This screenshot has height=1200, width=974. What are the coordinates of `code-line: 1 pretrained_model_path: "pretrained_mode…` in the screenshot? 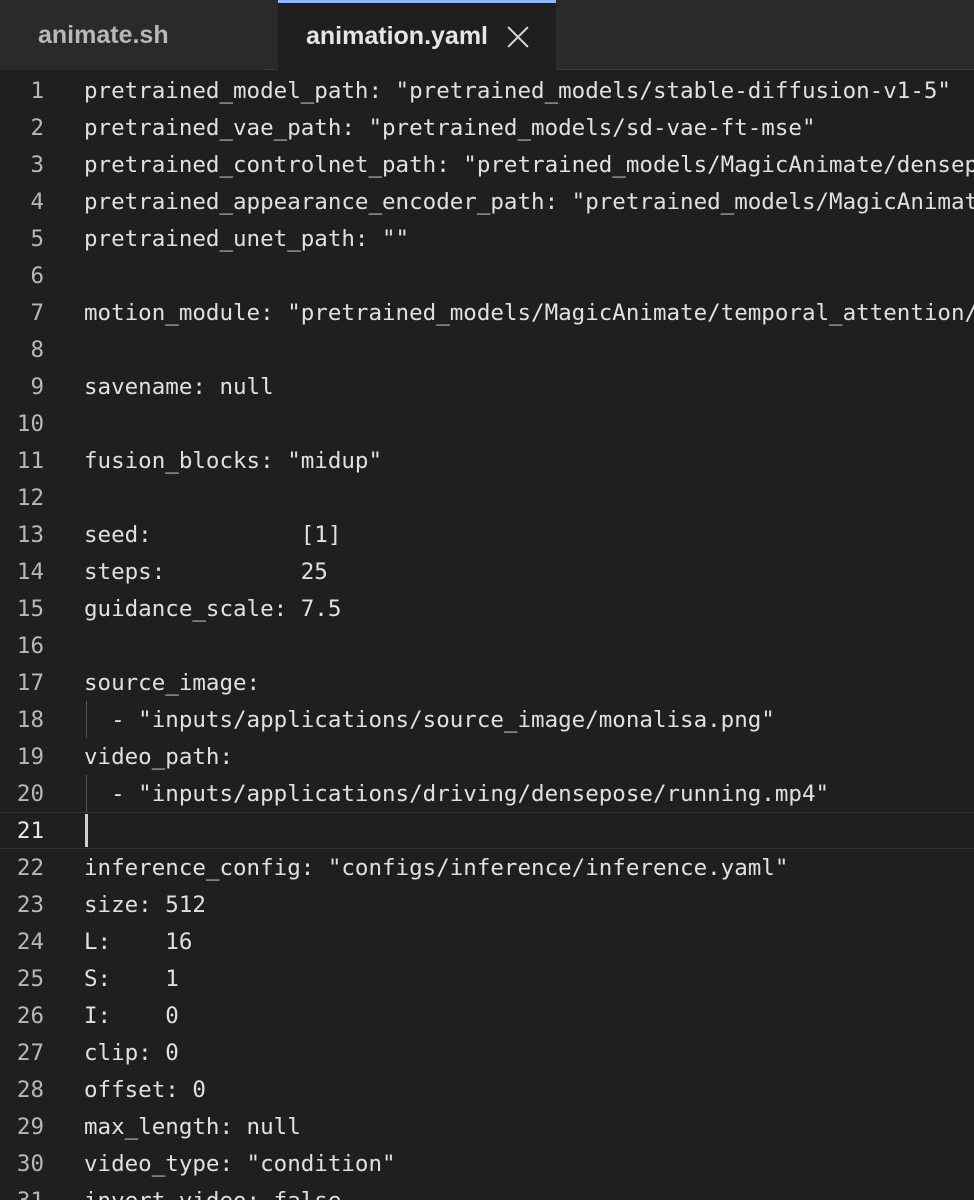 It's located at (487, 90).